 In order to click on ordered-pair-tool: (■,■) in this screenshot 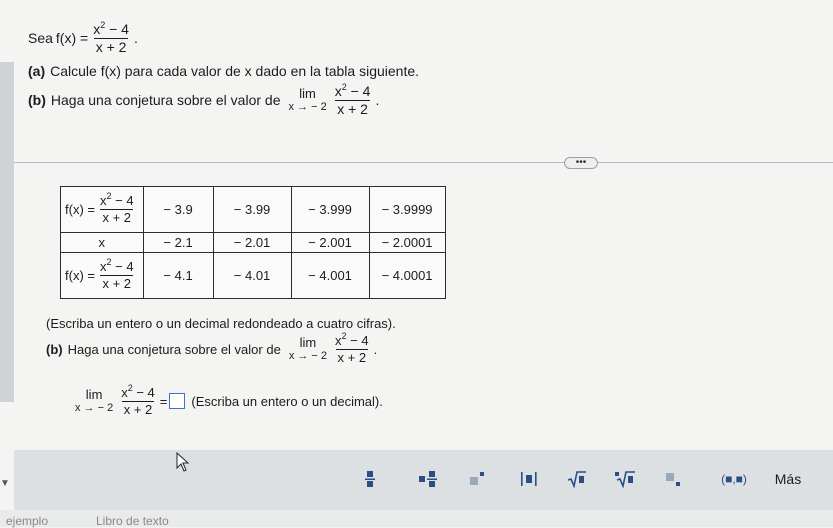, I will do `click(734, 479)`.